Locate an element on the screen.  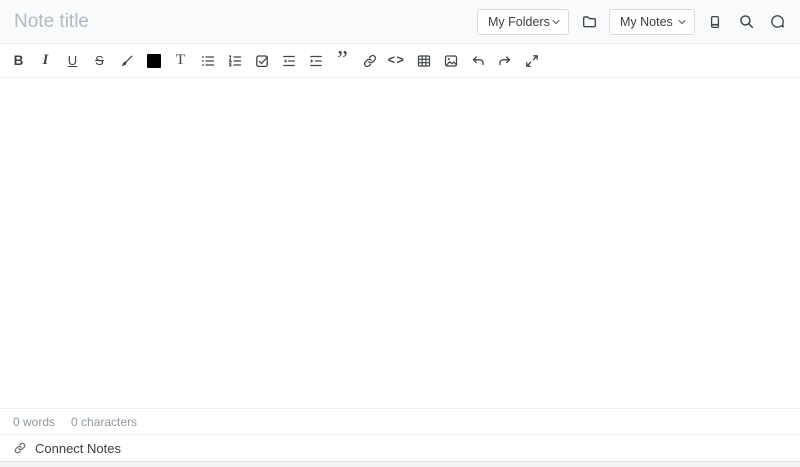
image-icon is located at coordinates (450, 60).